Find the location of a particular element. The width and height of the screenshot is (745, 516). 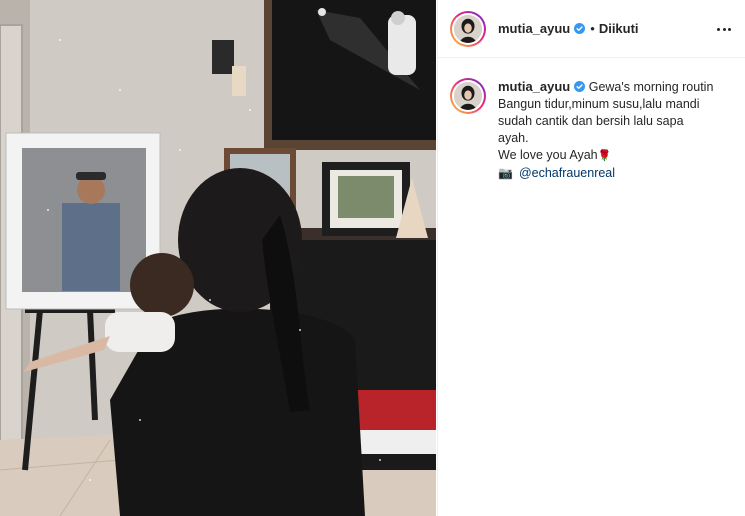

camera-icon: 📷 is located at coordinates (505, 173).